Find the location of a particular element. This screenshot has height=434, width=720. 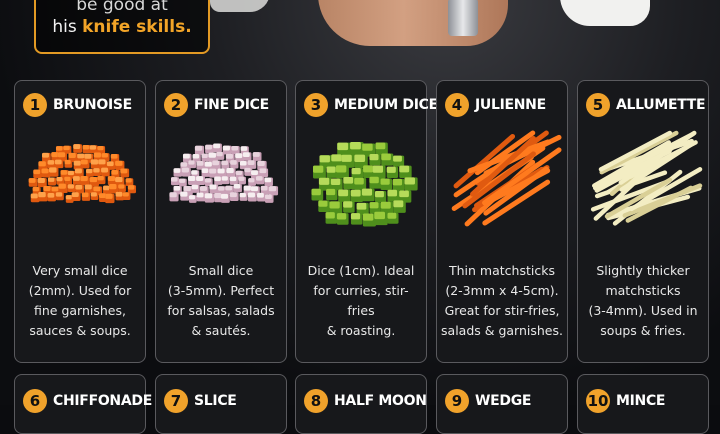

header-highlight: knife skills. is located at coordinates (137, 27).